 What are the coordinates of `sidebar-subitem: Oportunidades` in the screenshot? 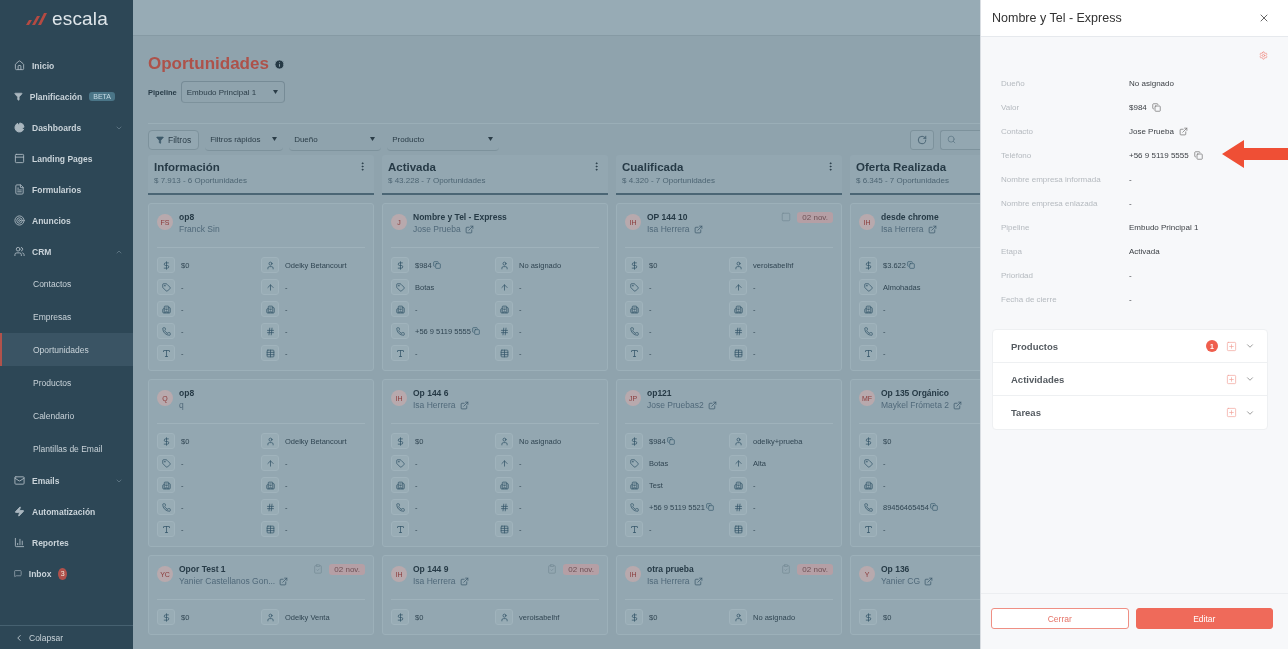 It's located at (66, 349).